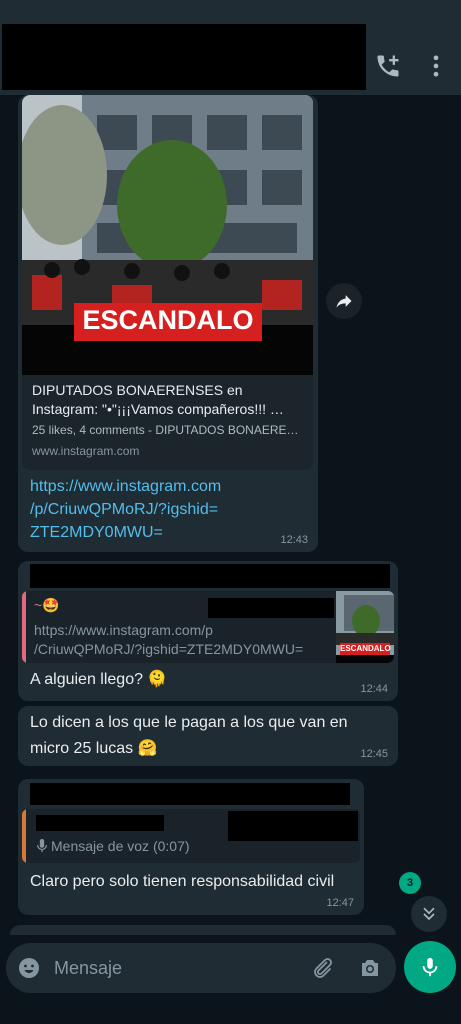 This screenshot has width=461, height=1024. I want to click on unread-count-badge: 3, so click(410, 883).